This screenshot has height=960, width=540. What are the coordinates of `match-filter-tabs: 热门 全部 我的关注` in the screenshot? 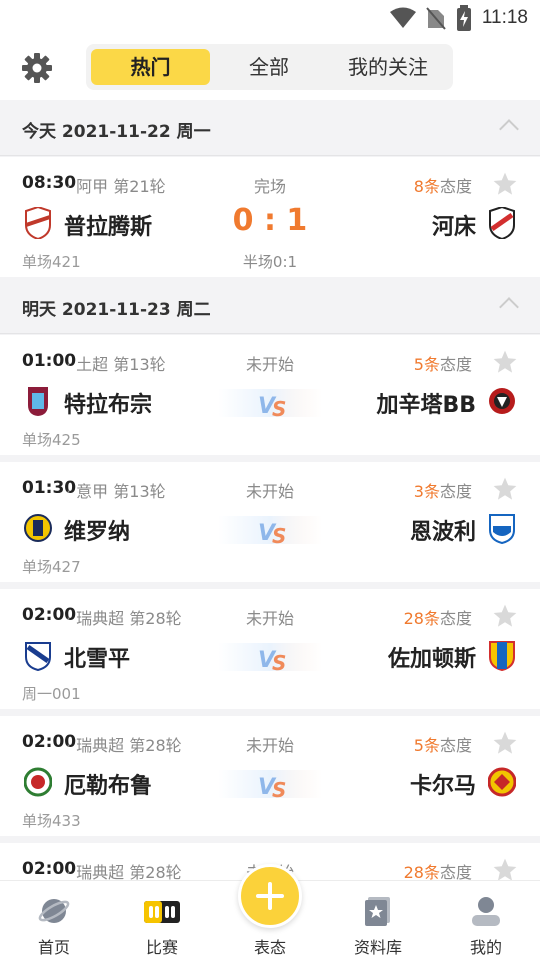 It's located at (269, 67).